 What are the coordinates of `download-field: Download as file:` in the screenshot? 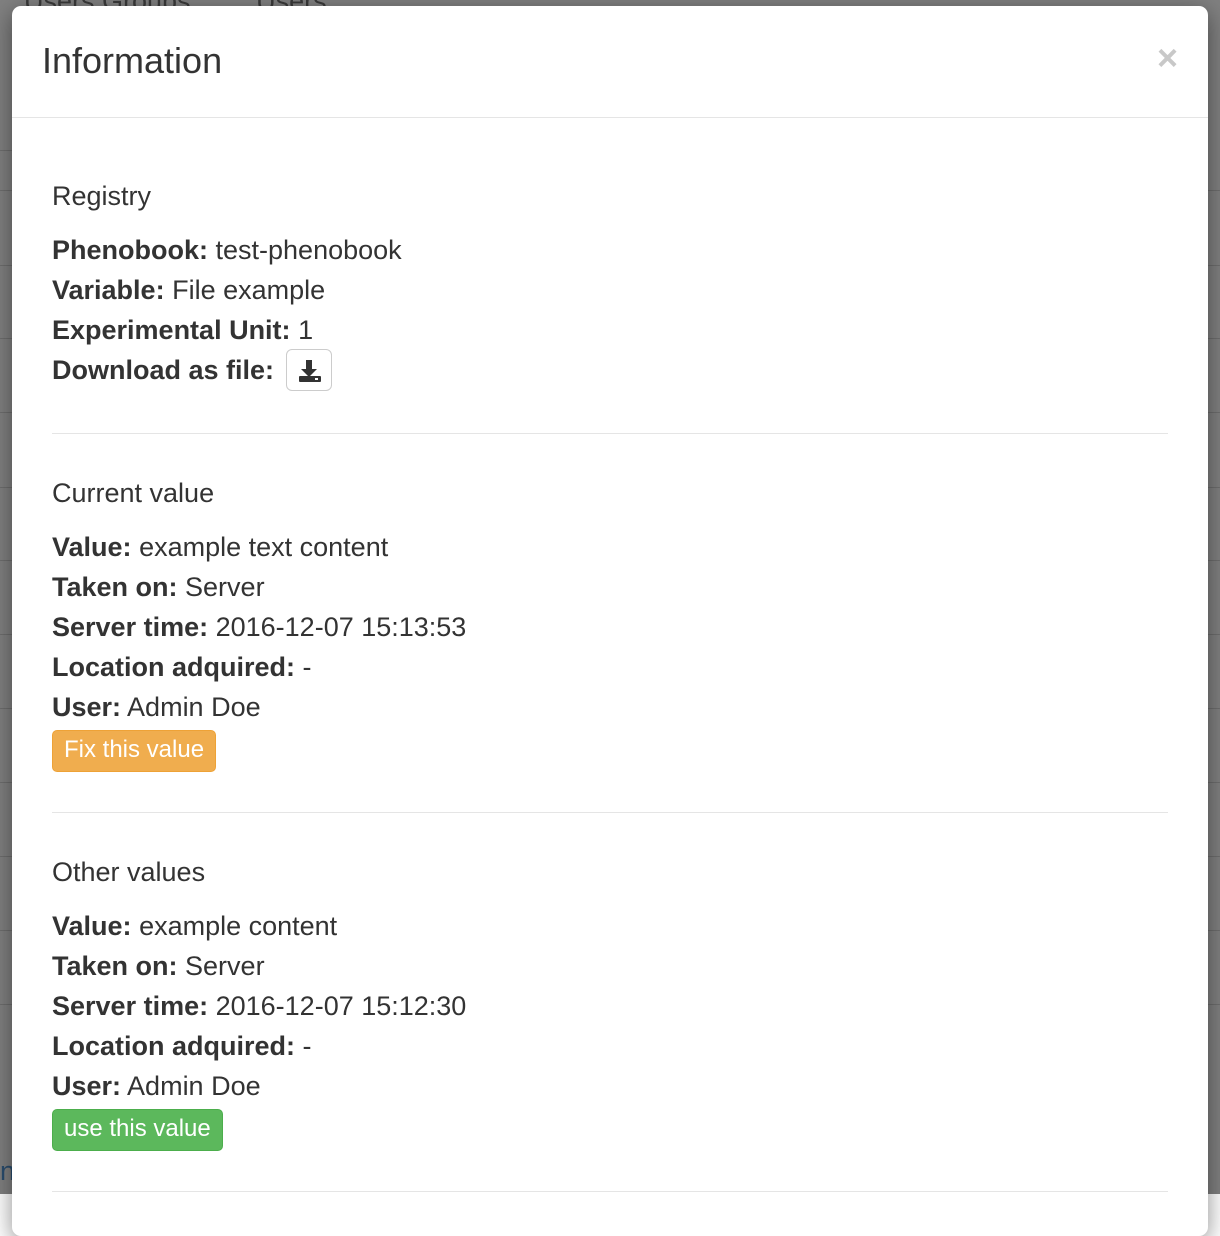 It's located at (610, 370).